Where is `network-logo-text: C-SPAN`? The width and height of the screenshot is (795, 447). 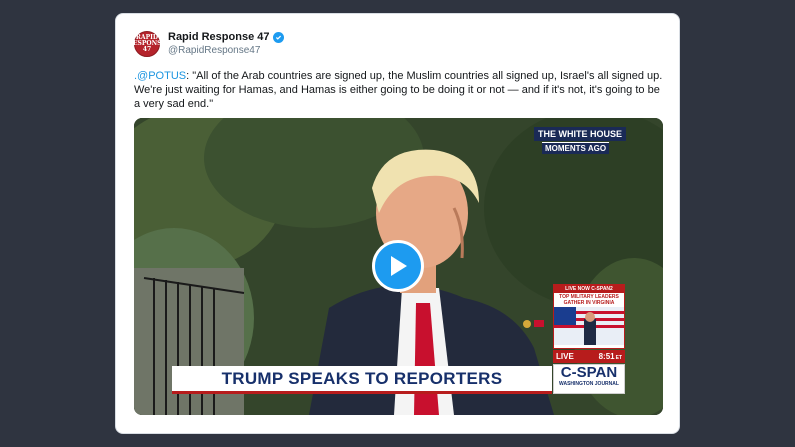
network-logo-text: C-SPAN is located at coordinates (589, 372).